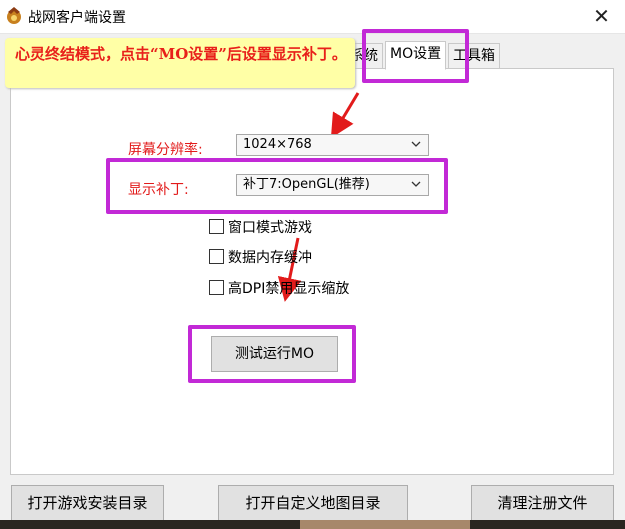 Image resolution: width=625 pixels, height=529 pixels. Describe the element at coordinates (313, 503) in the screenshot. I see `open-map-dir-button: 打开自定义地图目录` at that location.